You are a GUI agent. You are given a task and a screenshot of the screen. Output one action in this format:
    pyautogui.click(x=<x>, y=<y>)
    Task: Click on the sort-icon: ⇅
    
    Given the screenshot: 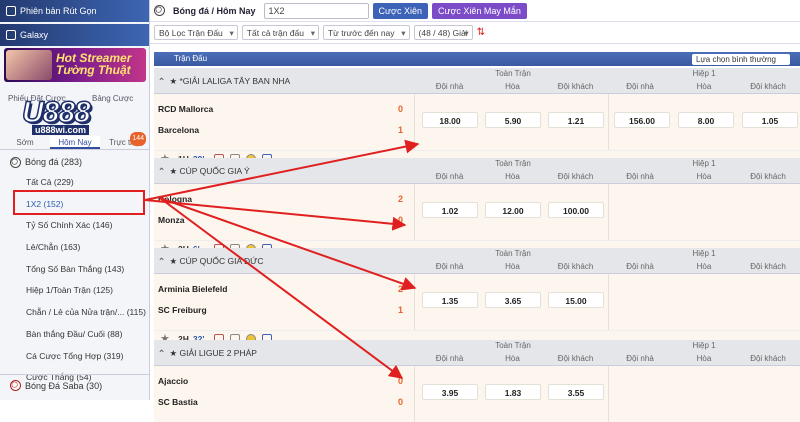 What is the action you would take?
    pyautogui.click(x=481, y=32)
    